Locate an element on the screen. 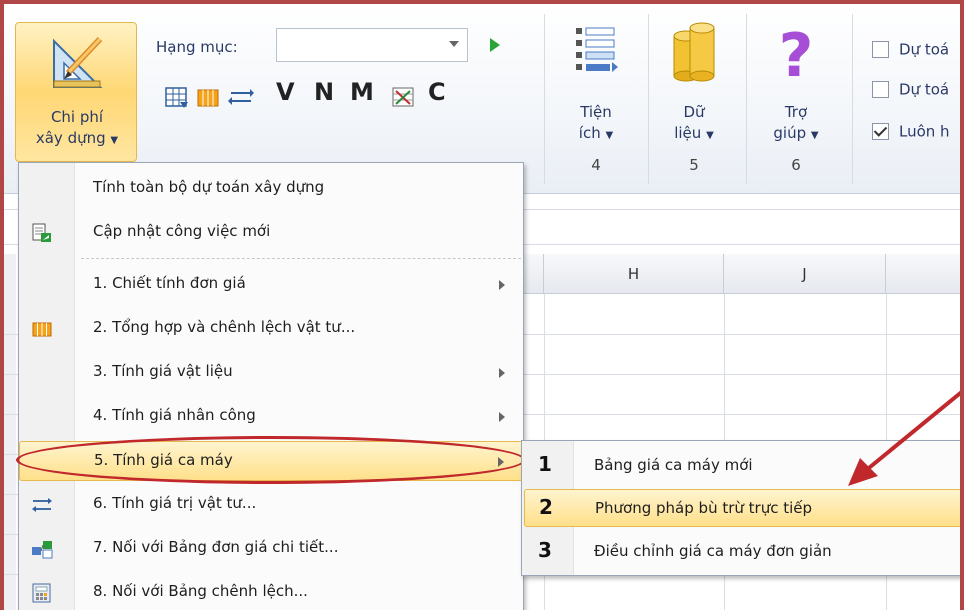 This screenshot has height=610, width=964. menu-item-label: 3. Tính giá vật liệu is located at coordinates (163, 371).